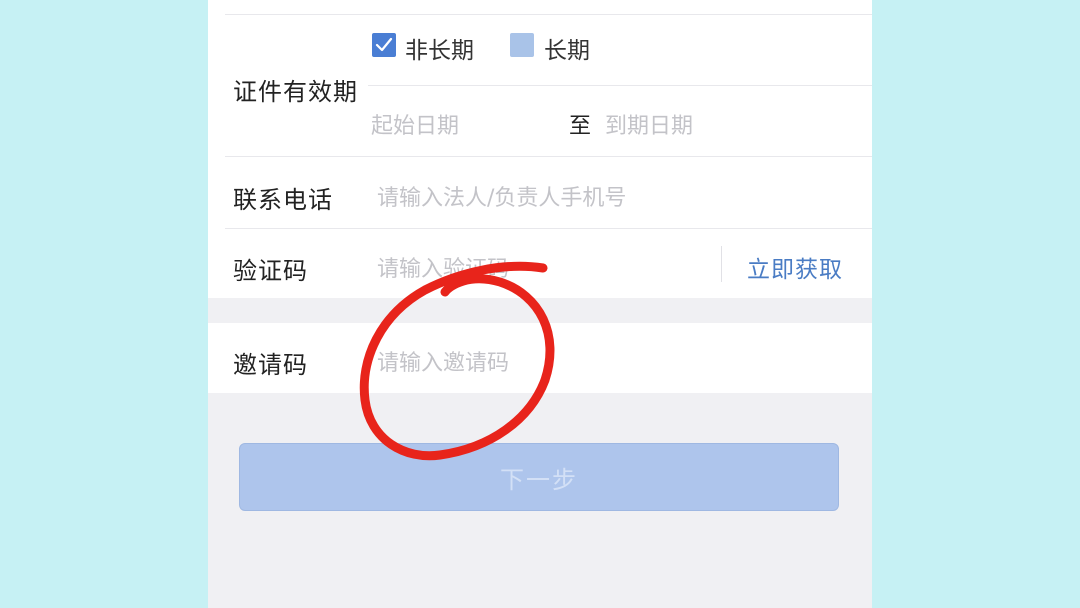 The width and height of the screenshot is (1080, 608). What do you see at coordinates (522, 45) in the screenshot?
I see `unchecked-checkbox-icon` at bounding box center [522, 45].